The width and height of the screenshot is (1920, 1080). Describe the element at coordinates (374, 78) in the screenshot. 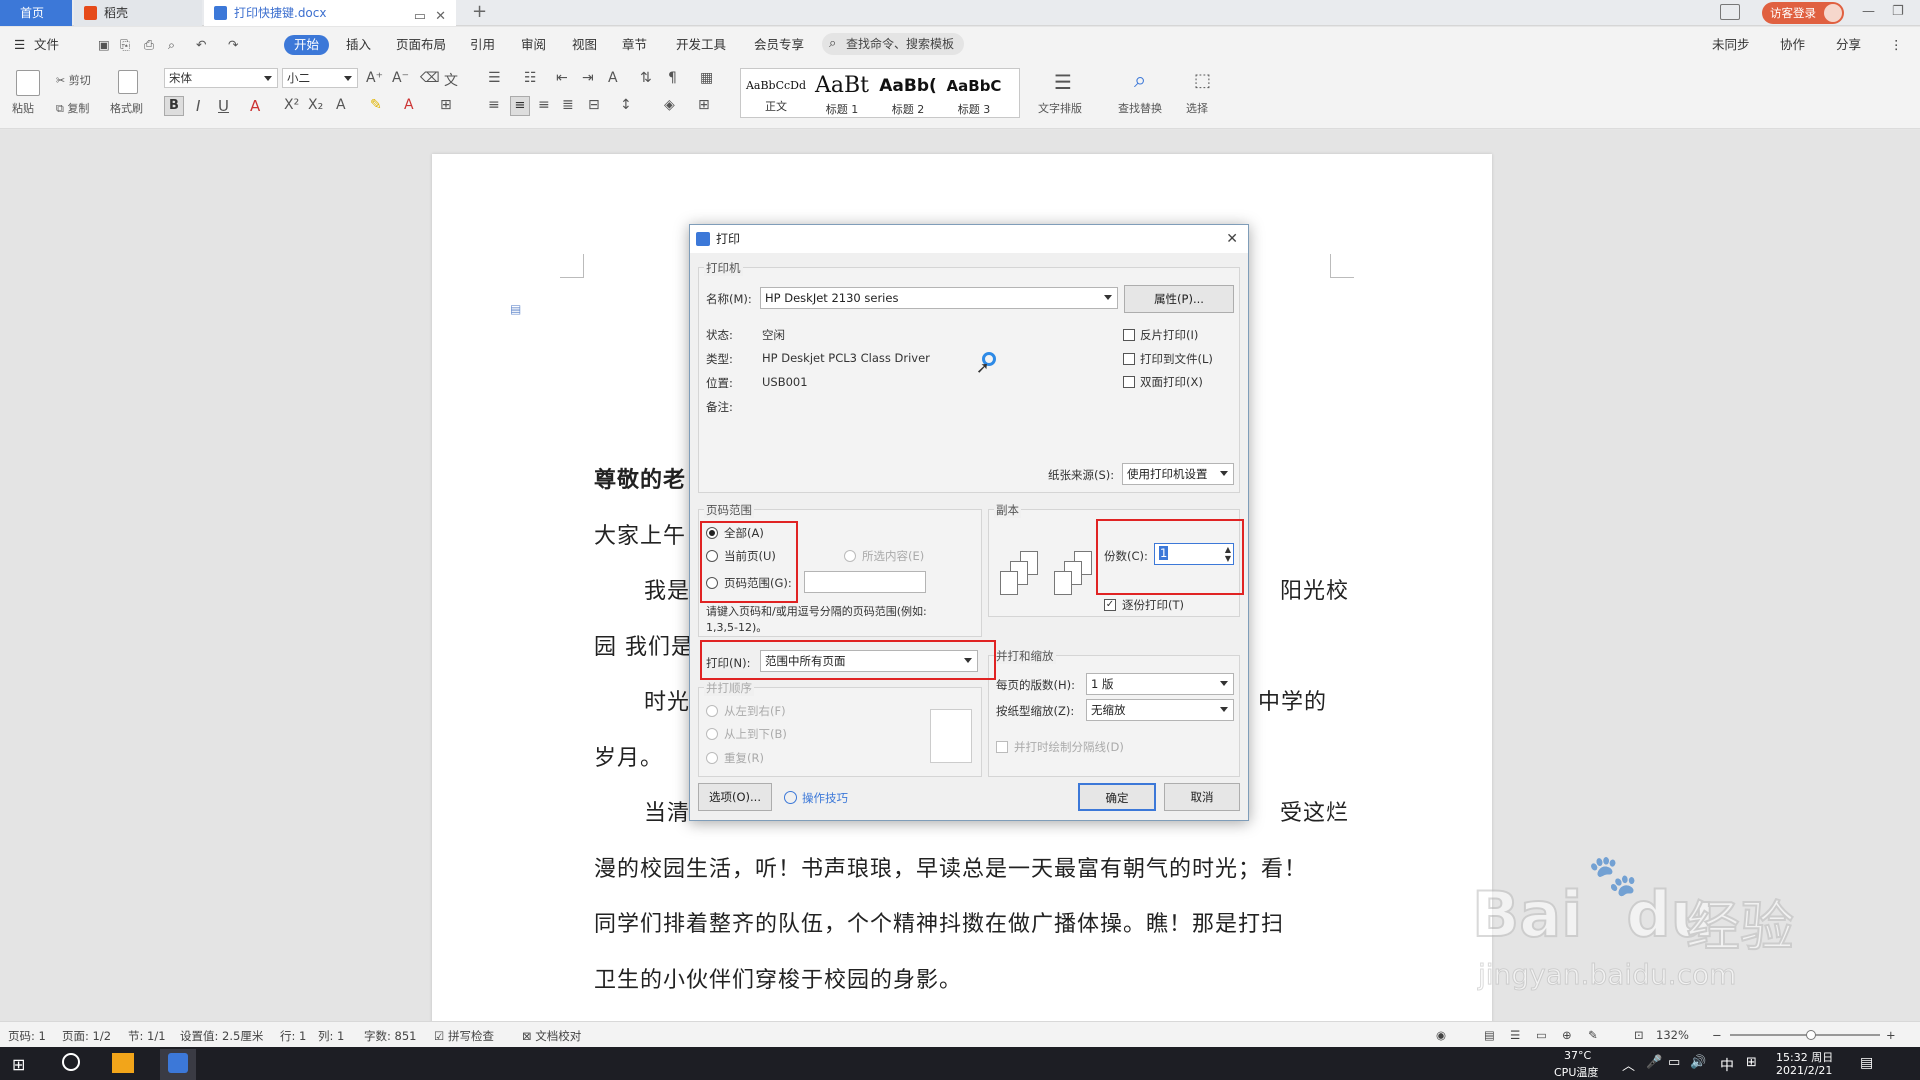

I see `grow-font-icon: A⁺` at that location.